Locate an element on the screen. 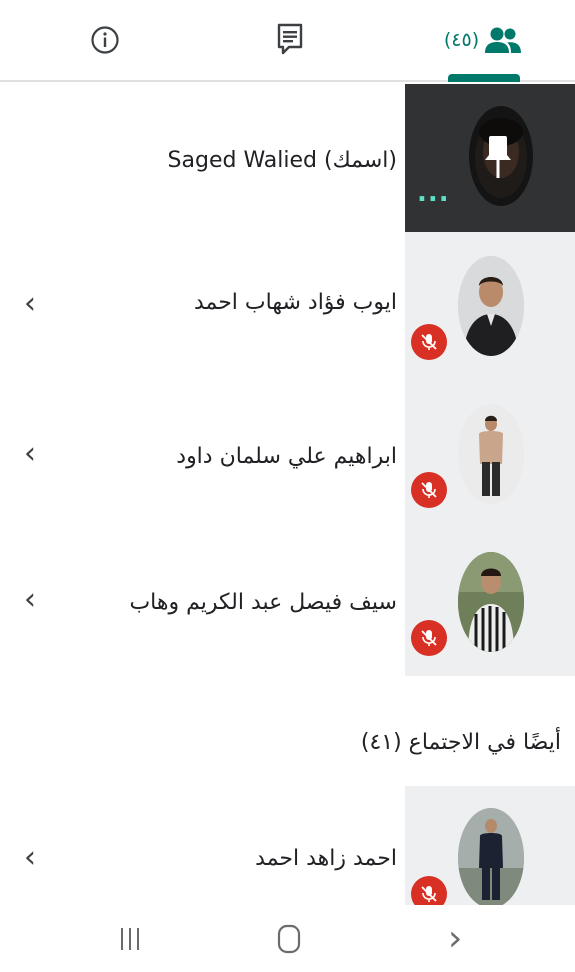  active-tab-indicator is located at coordinates (484, 78).